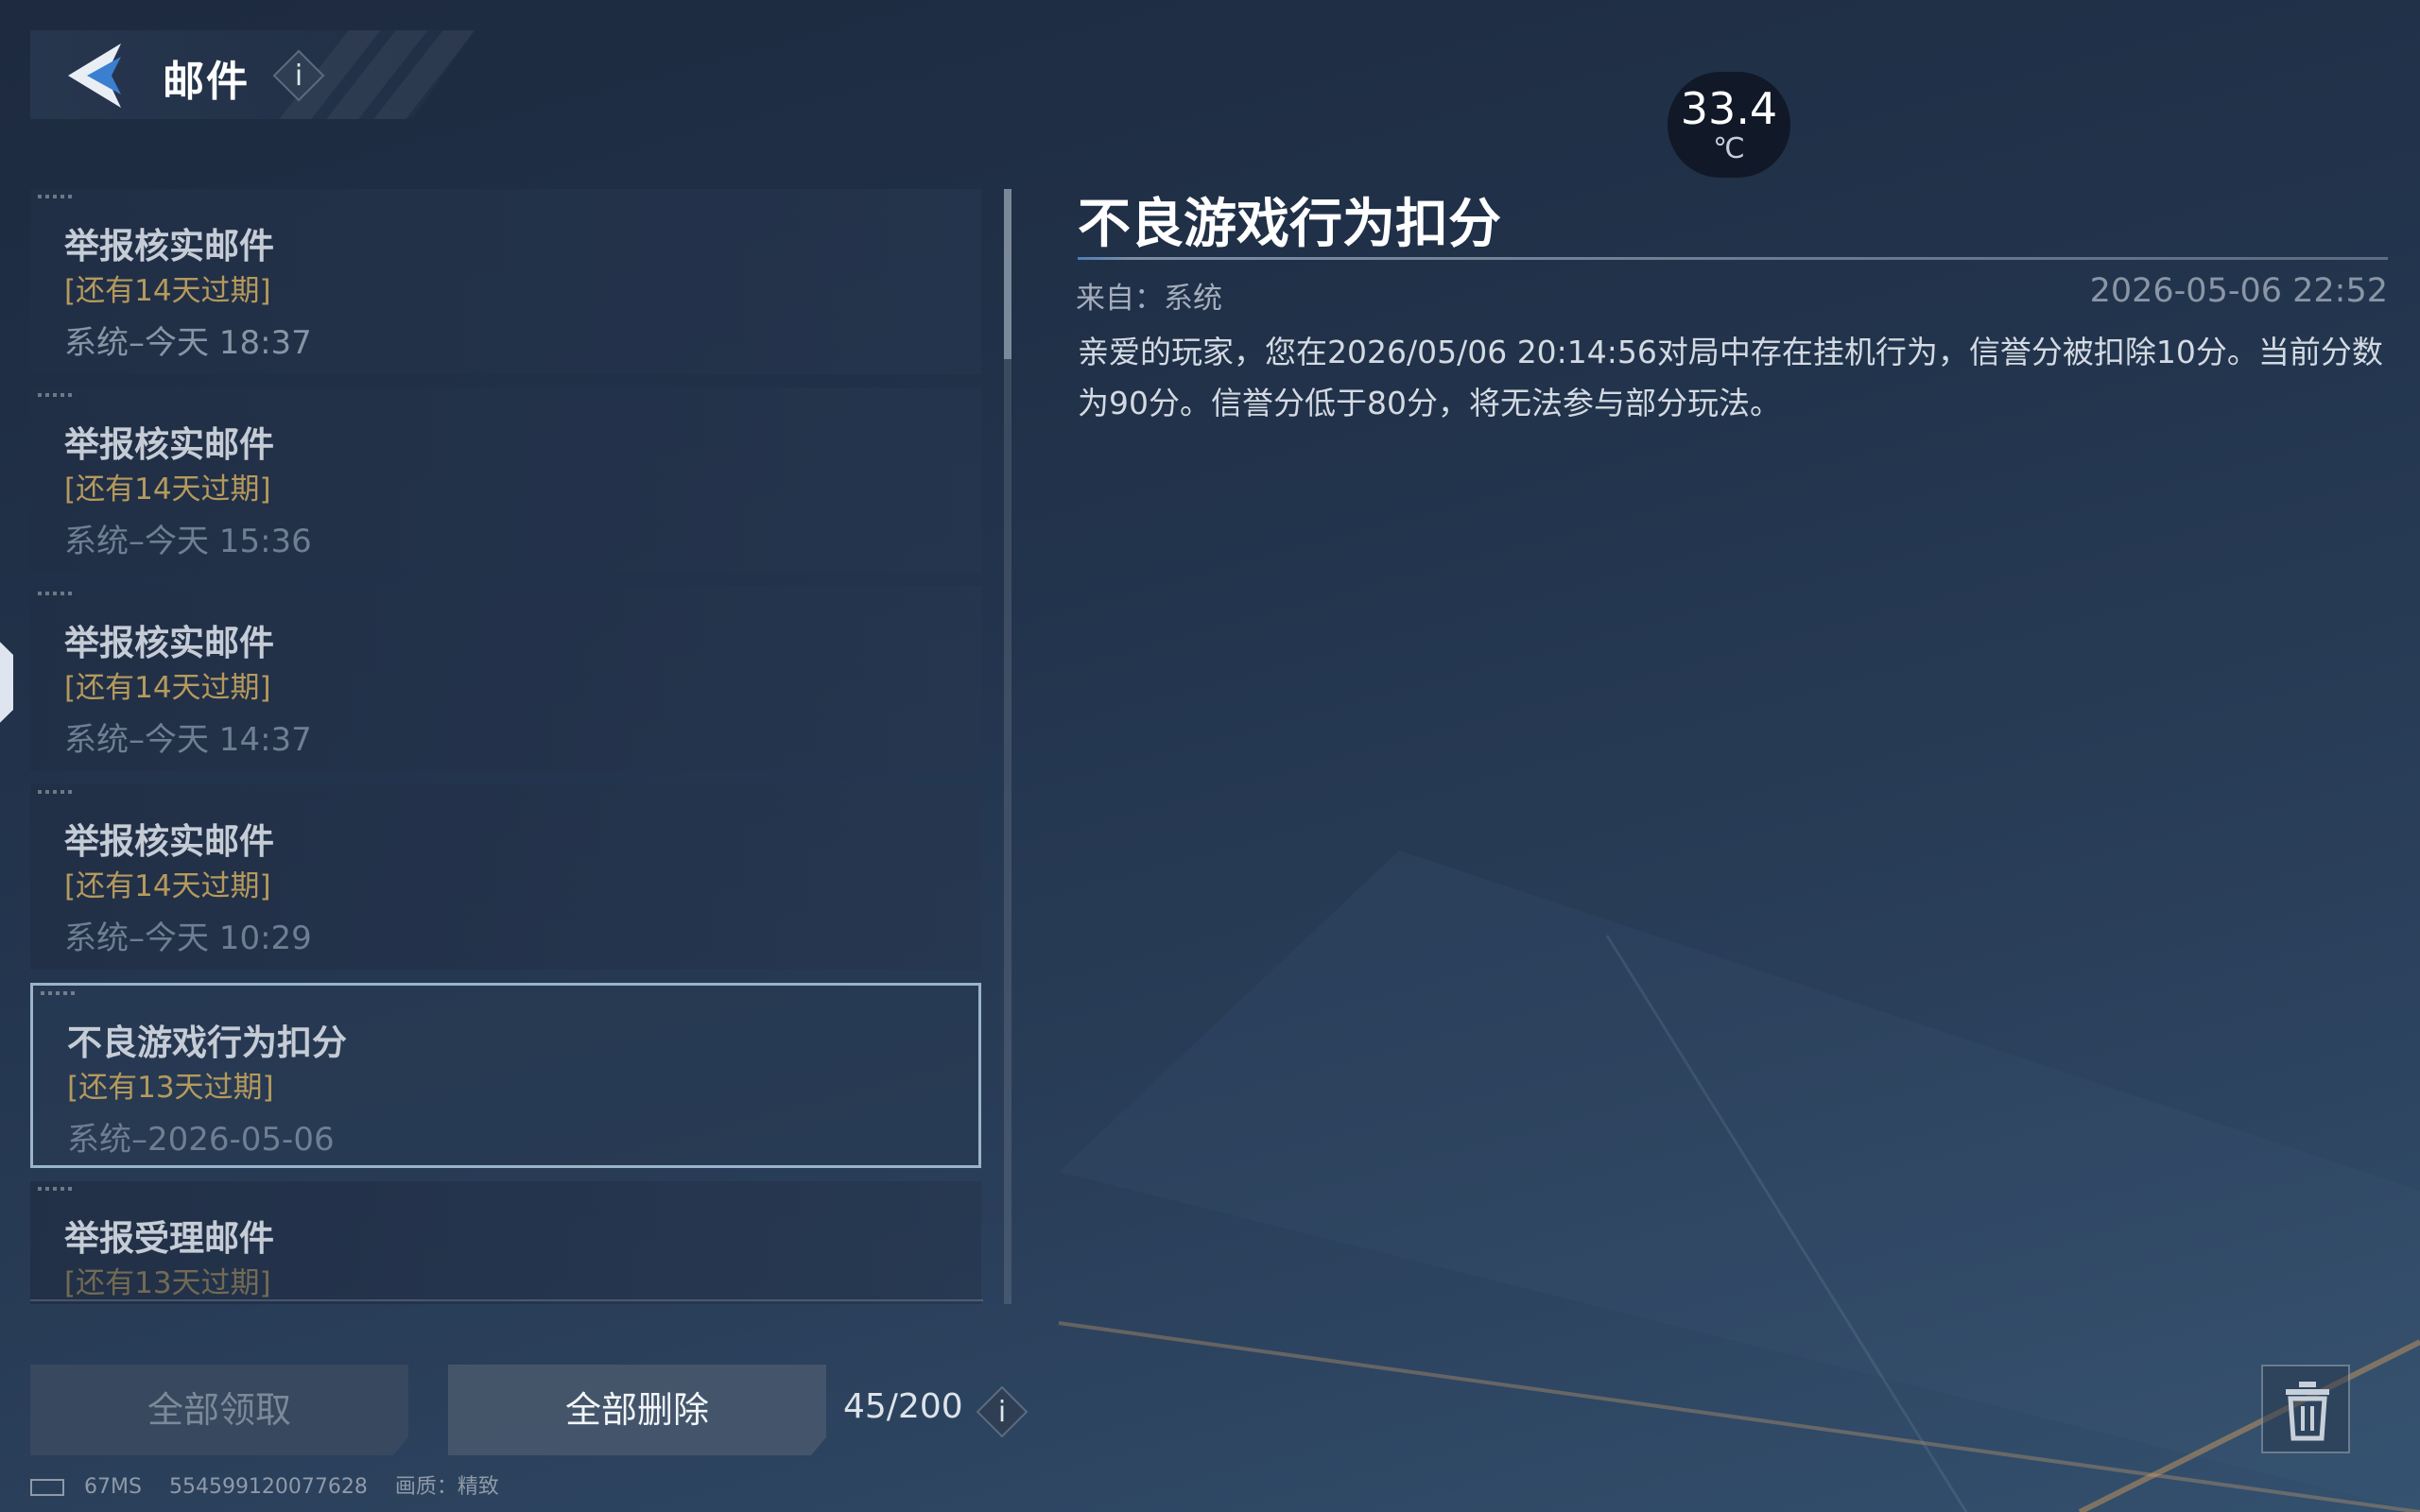 The width and height of the screenshot is (2420, 1512). Describe the element at coordinates (506, 1300) in the screenshot. I see `list-divider` at that location.